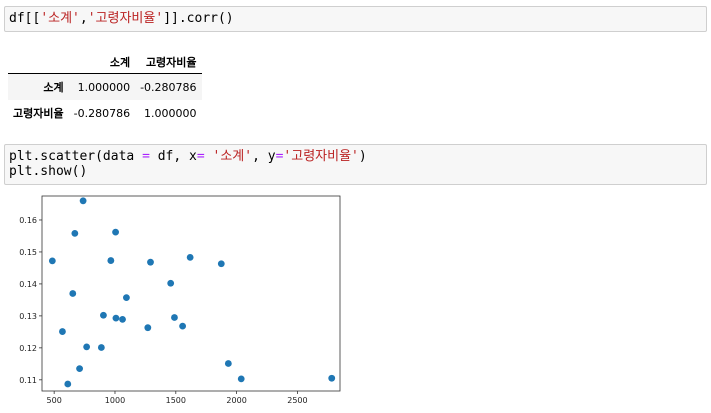 The height and width of the screenshot is (413, 711). I want to click on x-tick-label: 2000, so click(236, 400).